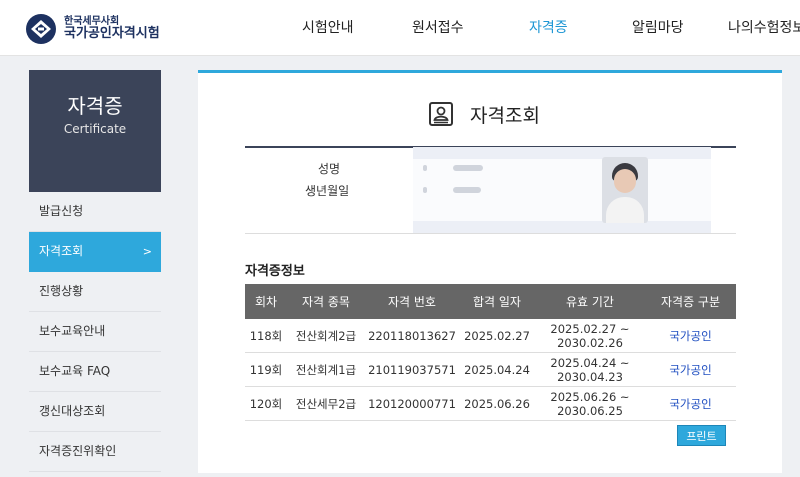  I want to click on sidebar-item-authenticity-check: 자격증진위확인, so click(95, 452).